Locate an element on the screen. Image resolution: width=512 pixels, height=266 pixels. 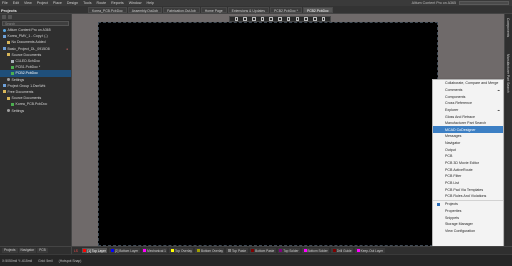
panels-menu-item: View Configuration is located at coordinates (468, 231).